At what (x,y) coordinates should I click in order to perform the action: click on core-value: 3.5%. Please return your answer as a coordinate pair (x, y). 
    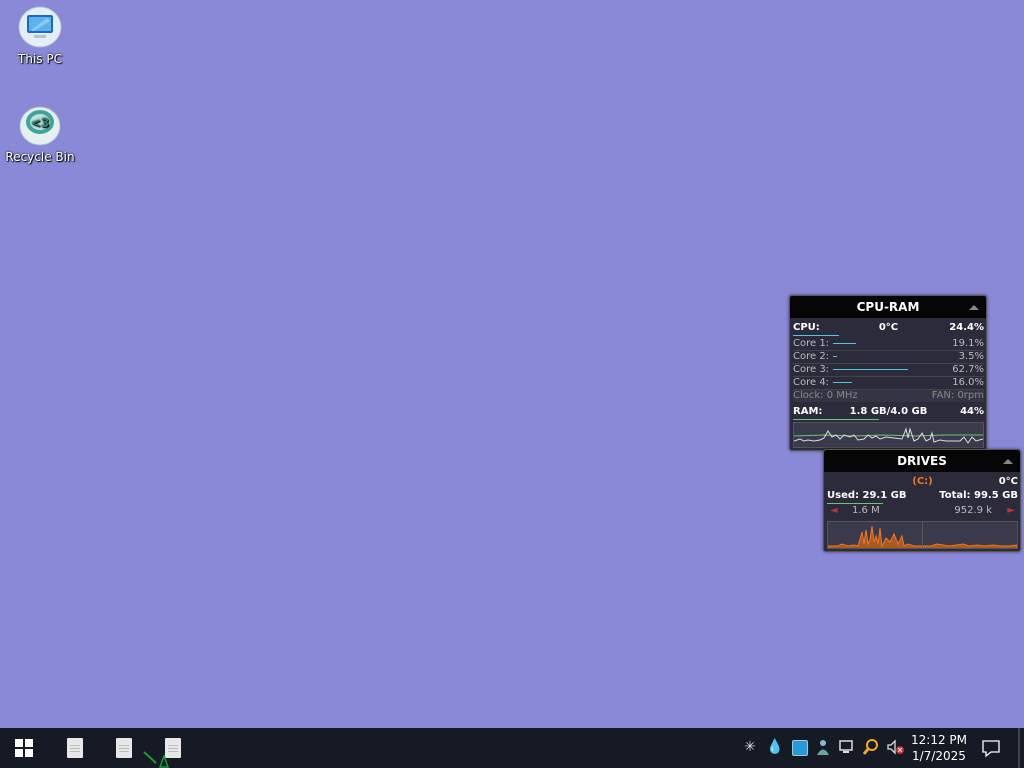
    Looking at the image, I should click on (971, 356).